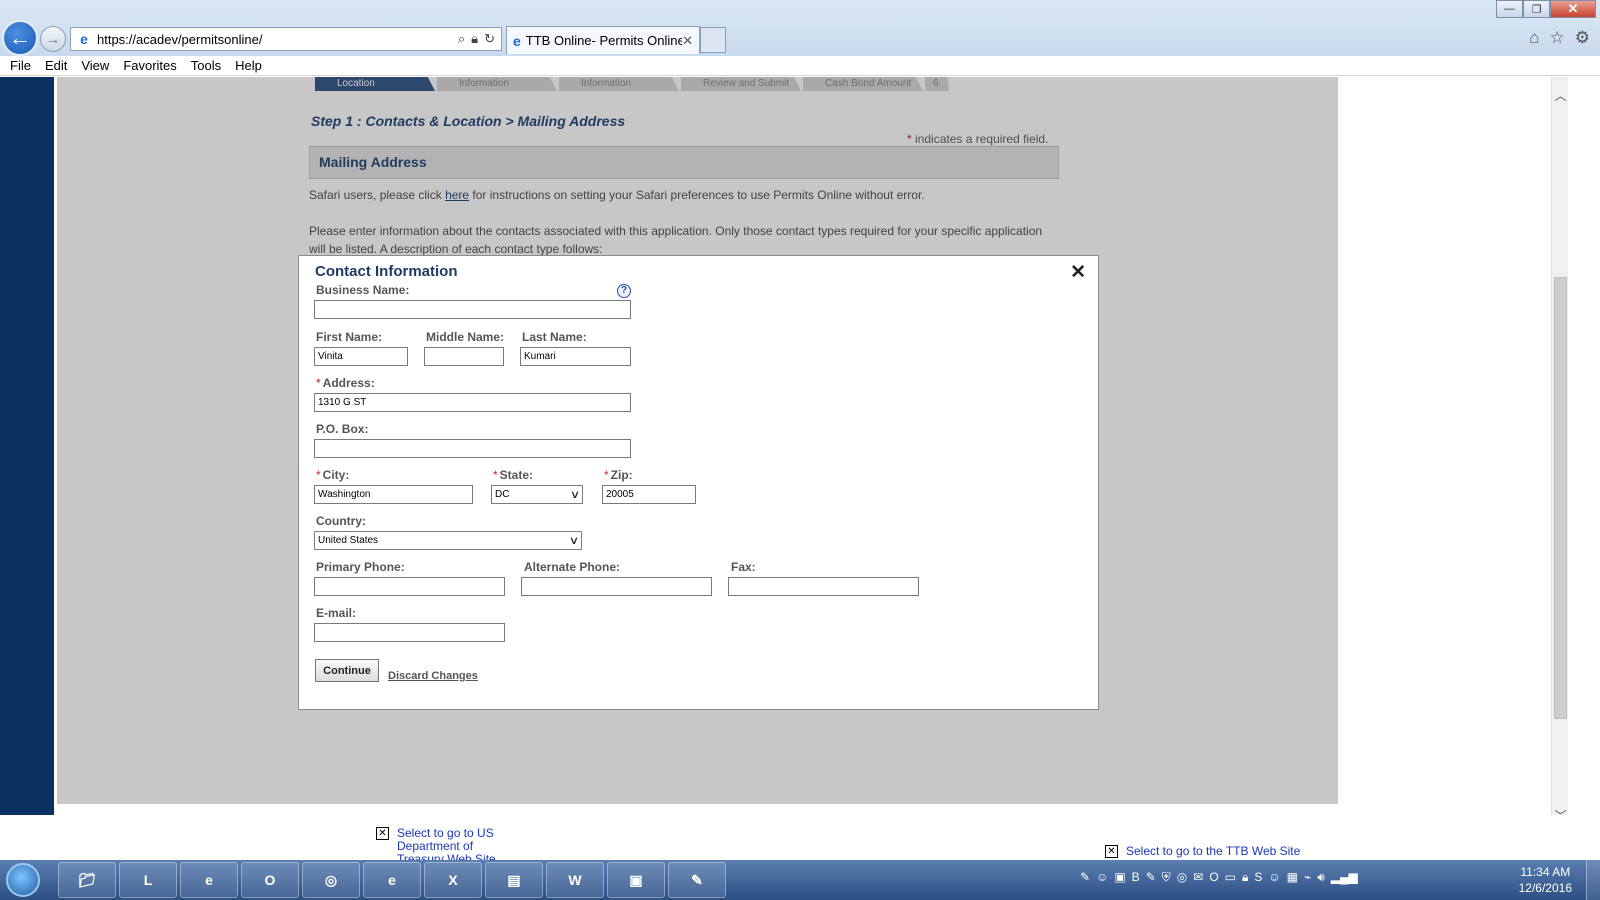  I want to click on fax-field, so click(823, 586).